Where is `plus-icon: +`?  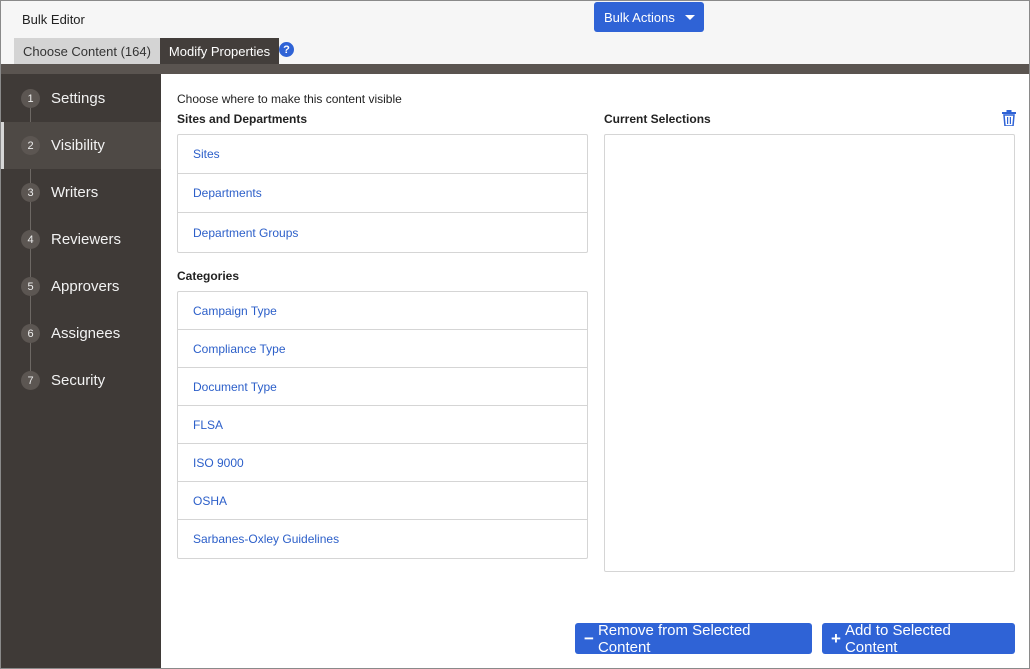 plus-icon: + is located at coordinates (836, 638).